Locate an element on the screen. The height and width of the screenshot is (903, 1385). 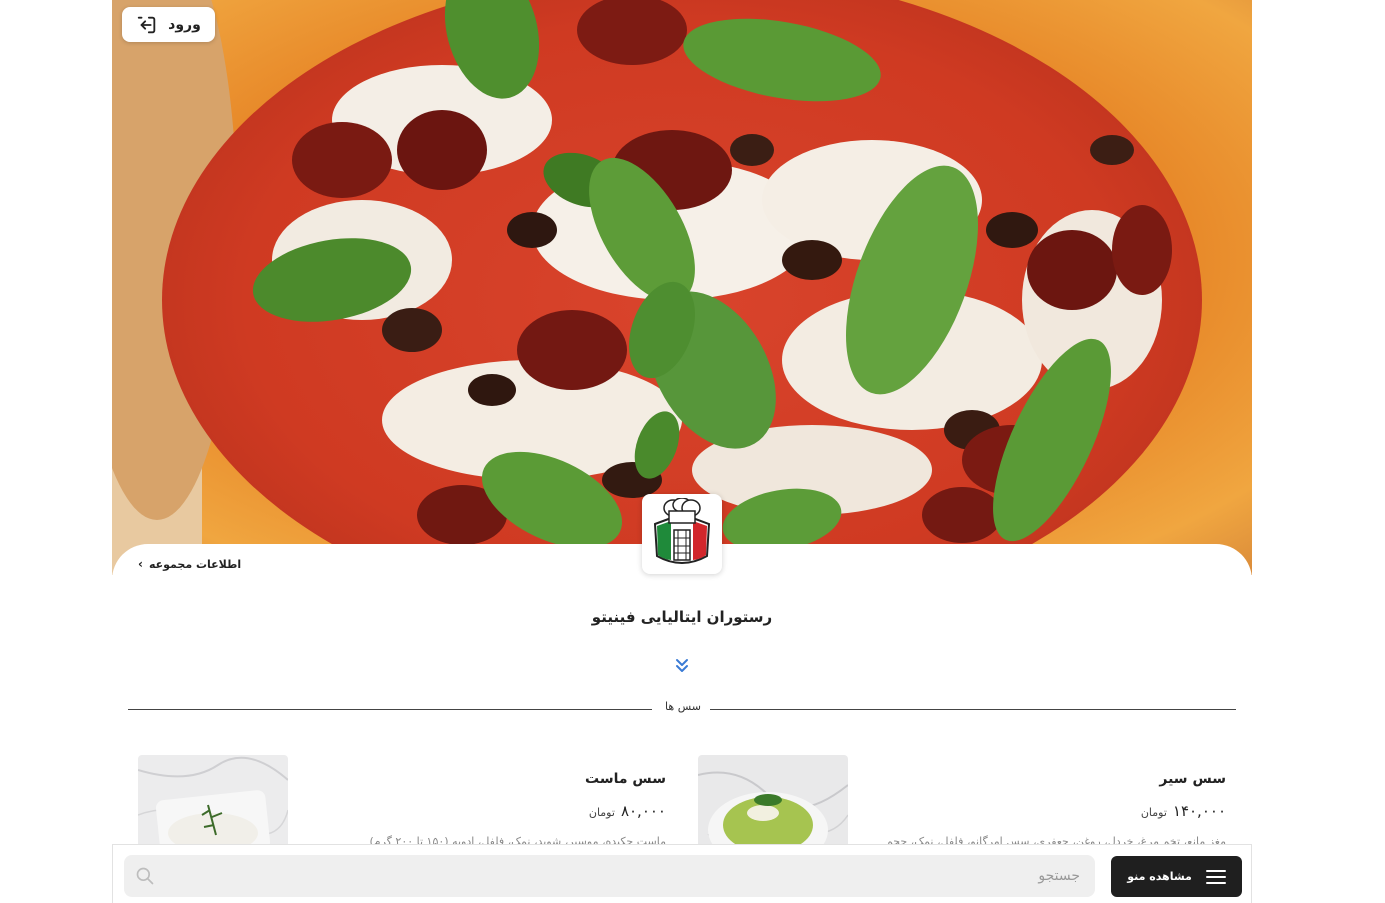
section-header: سس ها is located at coordinates (682, 708).